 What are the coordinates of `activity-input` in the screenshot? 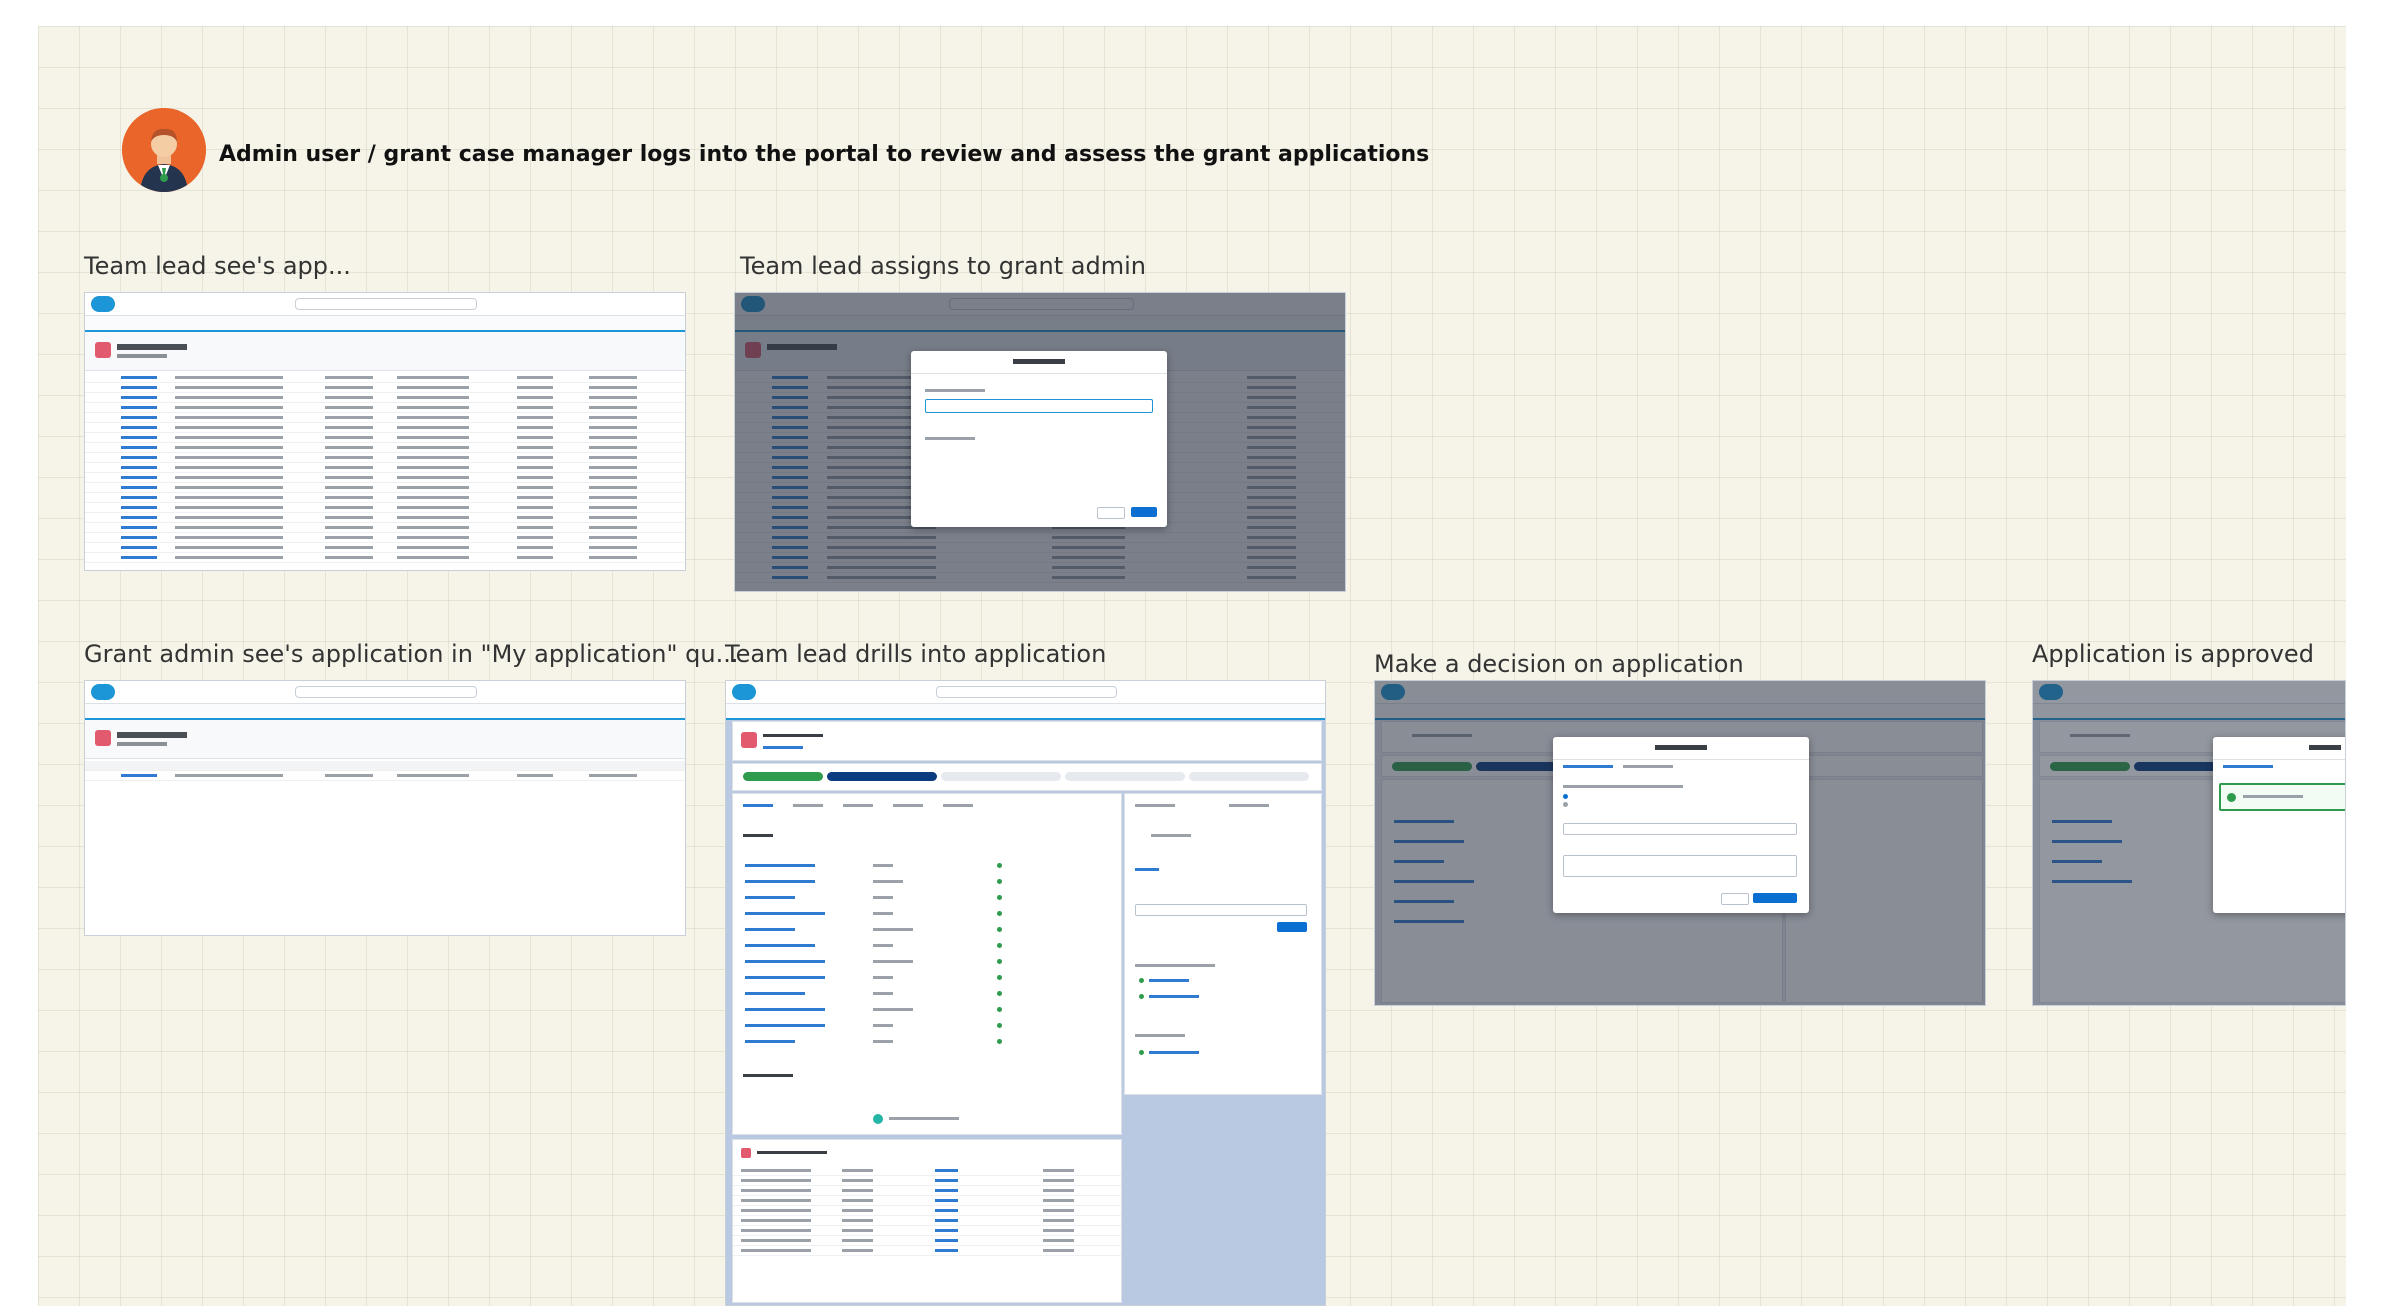 It's located at (1221, 910).